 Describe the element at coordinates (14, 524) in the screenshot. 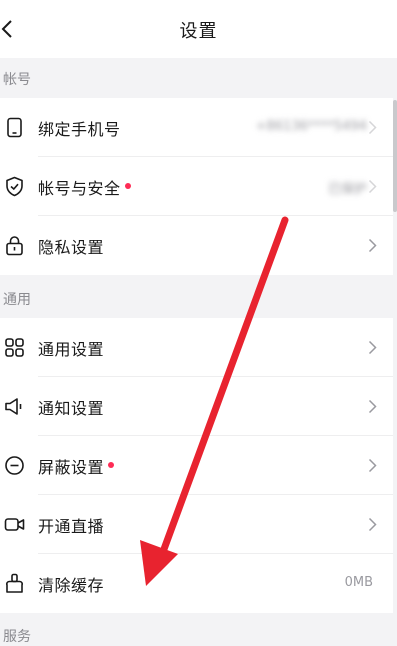

I see `video-camera-icon` at that location.